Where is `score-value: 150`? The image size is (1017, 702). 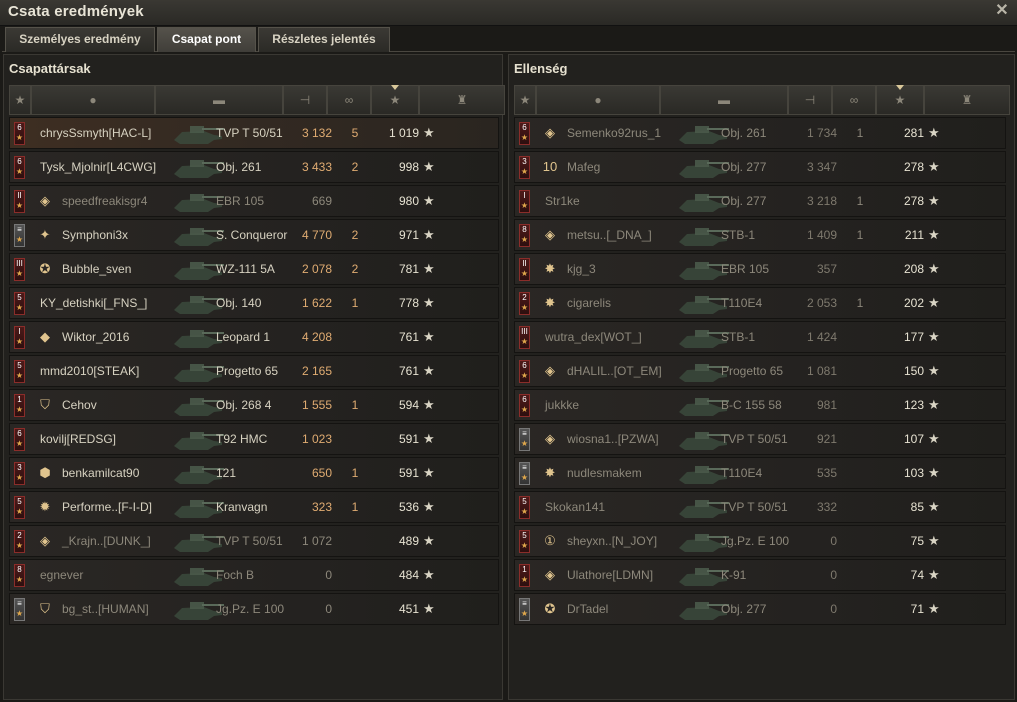
score-value: 150 is located at coordinates (913, 371).